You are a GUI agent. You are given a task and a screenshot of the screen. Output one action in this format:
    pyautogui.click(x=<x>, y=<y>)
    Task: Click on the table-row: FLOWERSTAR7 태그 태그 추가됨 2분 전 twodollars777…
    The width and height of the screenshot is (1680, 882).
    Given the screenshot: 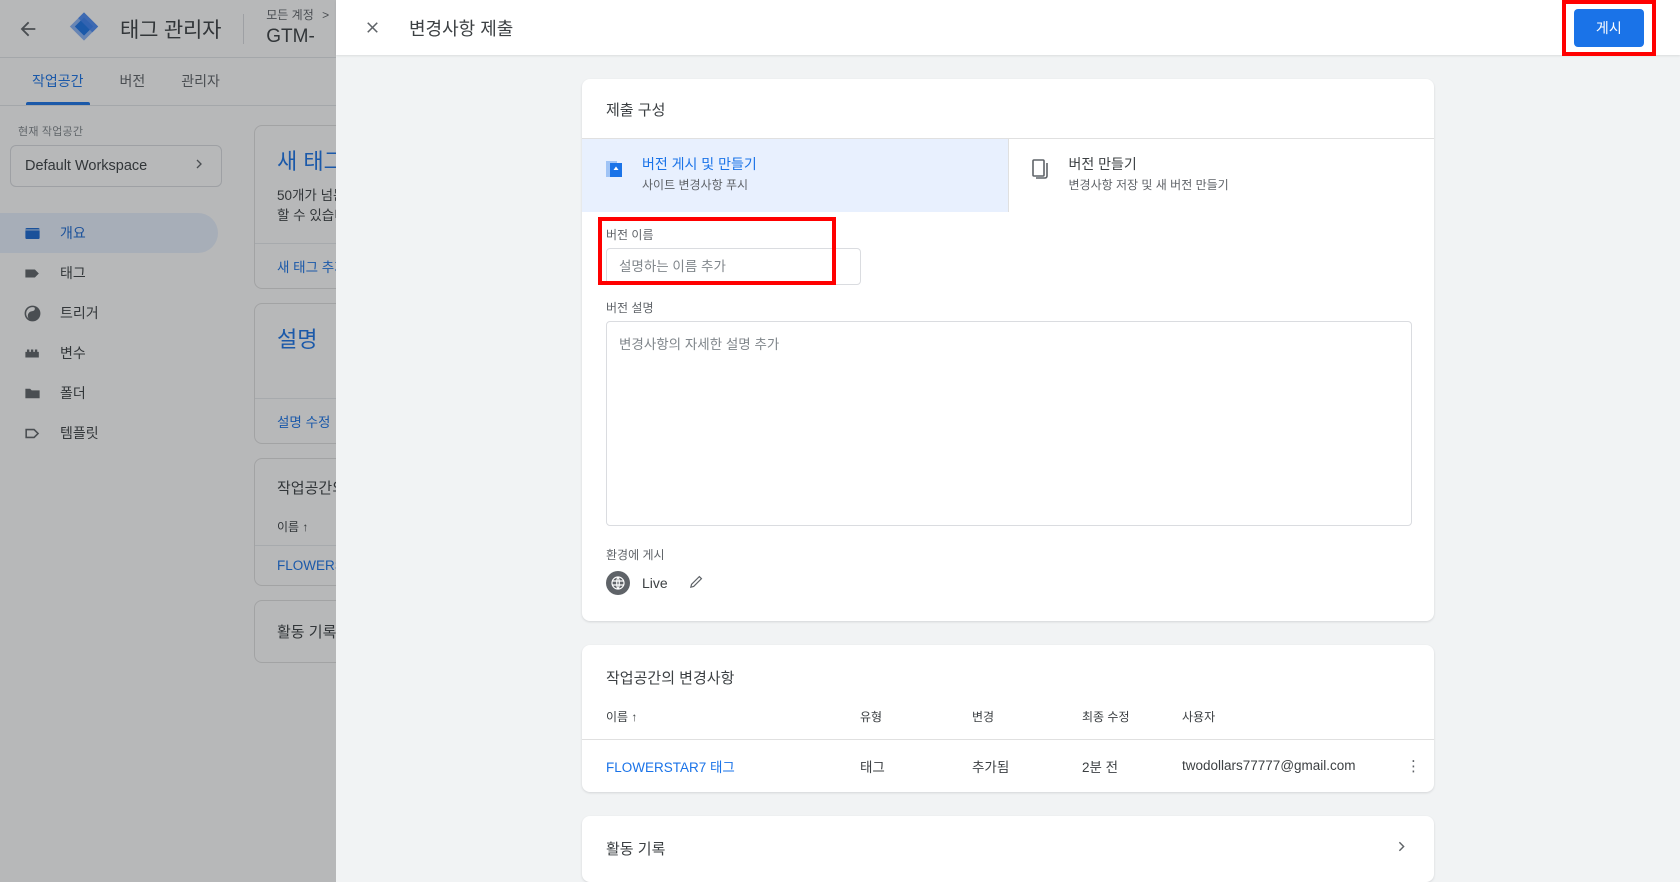 What is the action you would take?
    pyautogui.click(x=1008, y=765)
    